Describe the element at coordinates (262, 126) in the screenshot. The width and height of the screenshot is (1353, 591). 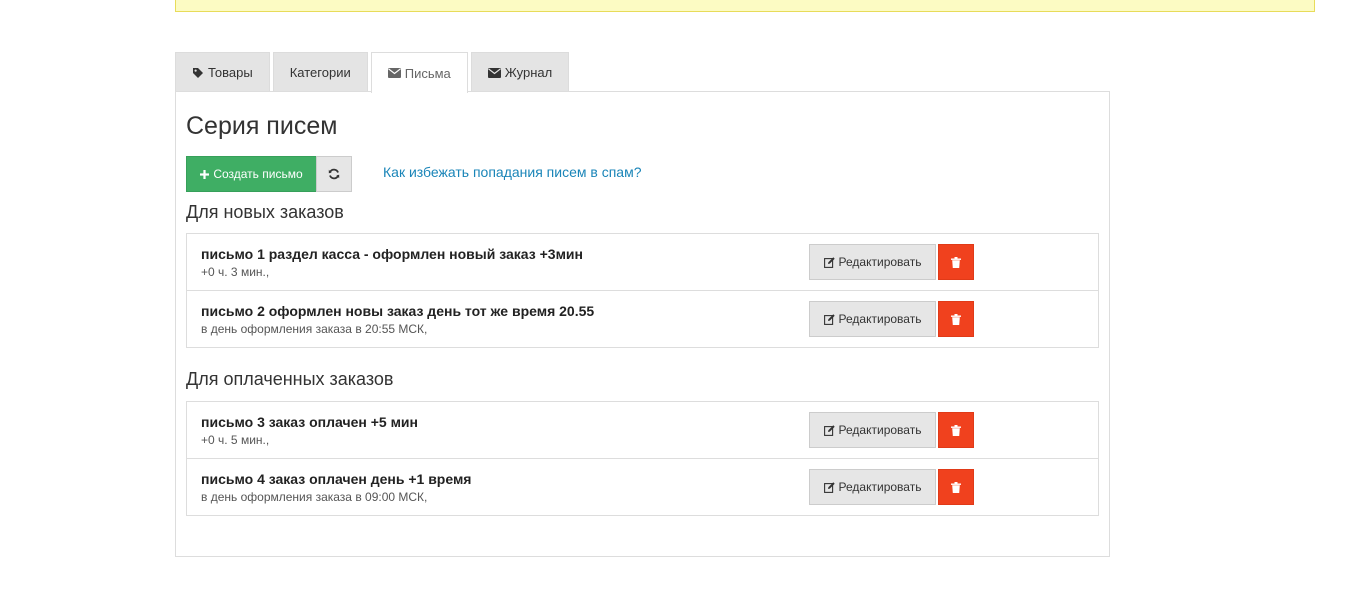
I see `page-title: Серия писем` at that location.